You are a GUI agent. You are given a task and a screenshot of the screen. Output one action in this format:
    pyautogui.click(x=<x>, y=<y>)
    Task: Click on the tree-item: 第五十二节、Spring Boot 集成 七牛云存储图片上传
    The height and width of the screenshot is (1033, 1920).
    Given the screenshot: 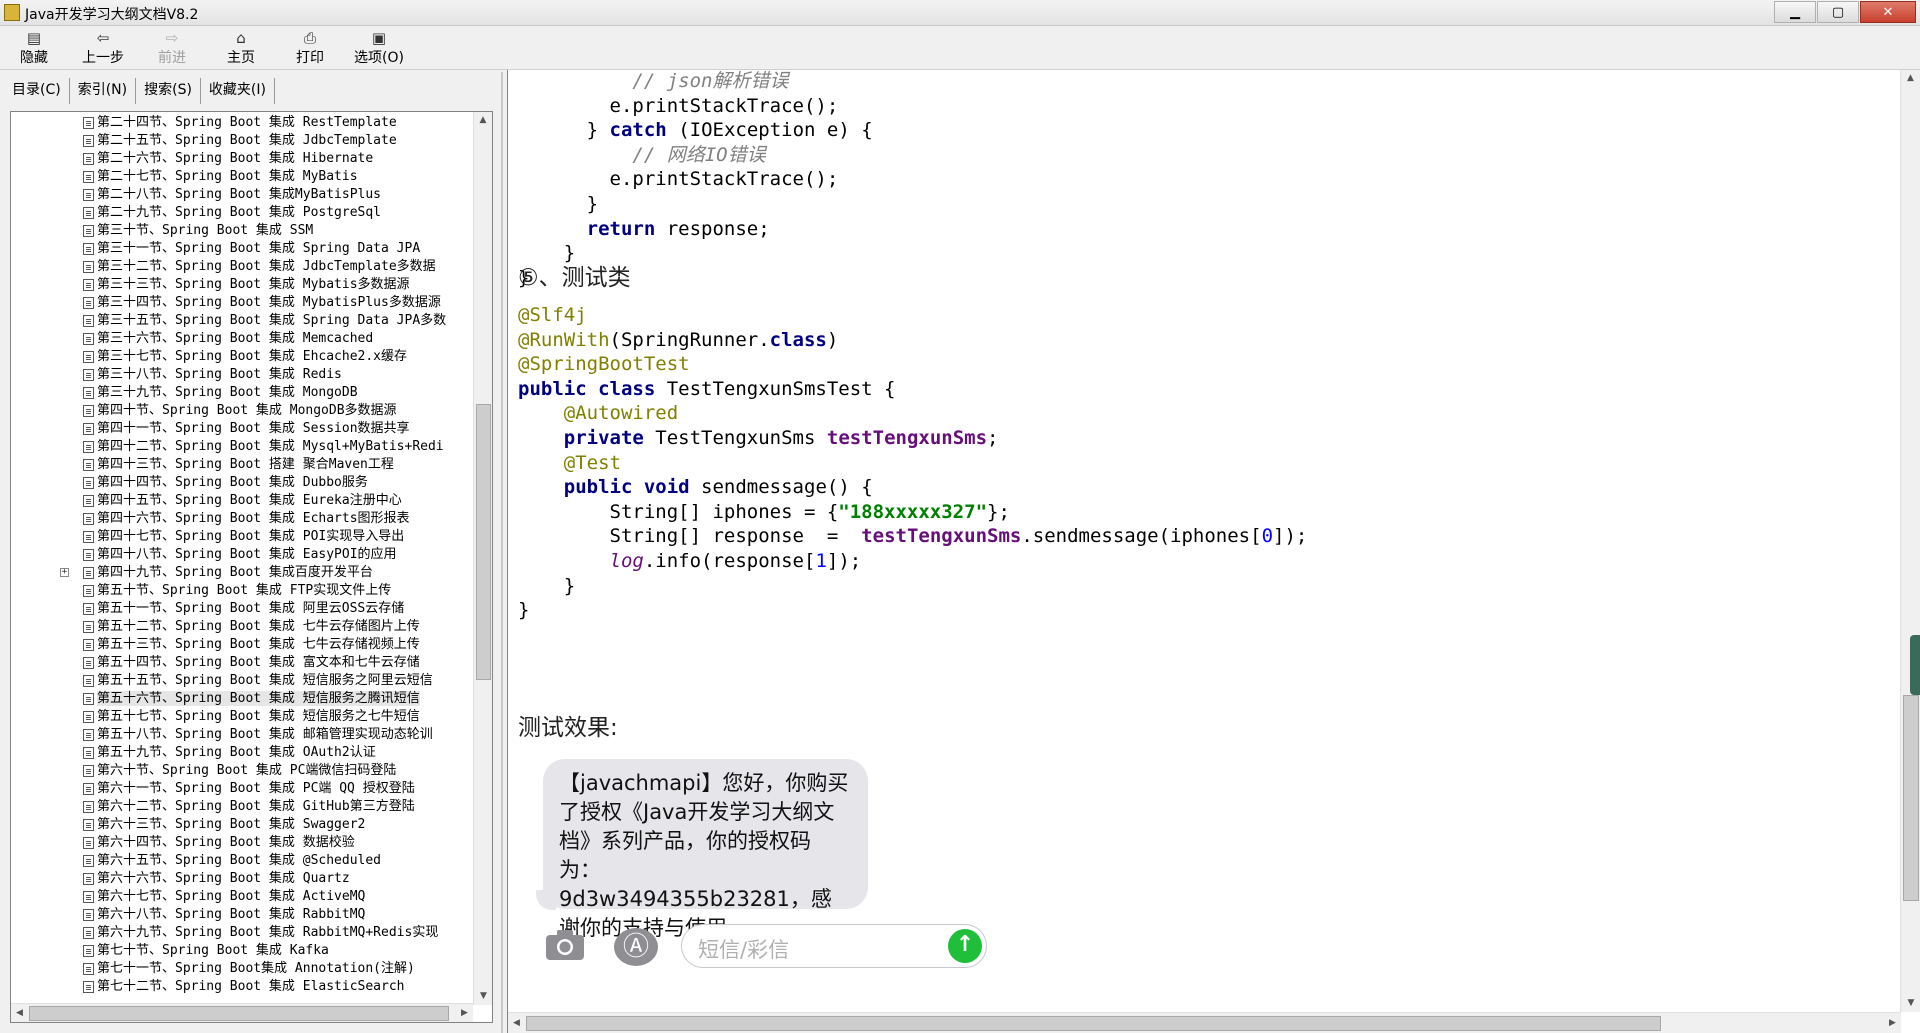 What is the action you would take?
    pyautogui.click(x=242, y=627)
    